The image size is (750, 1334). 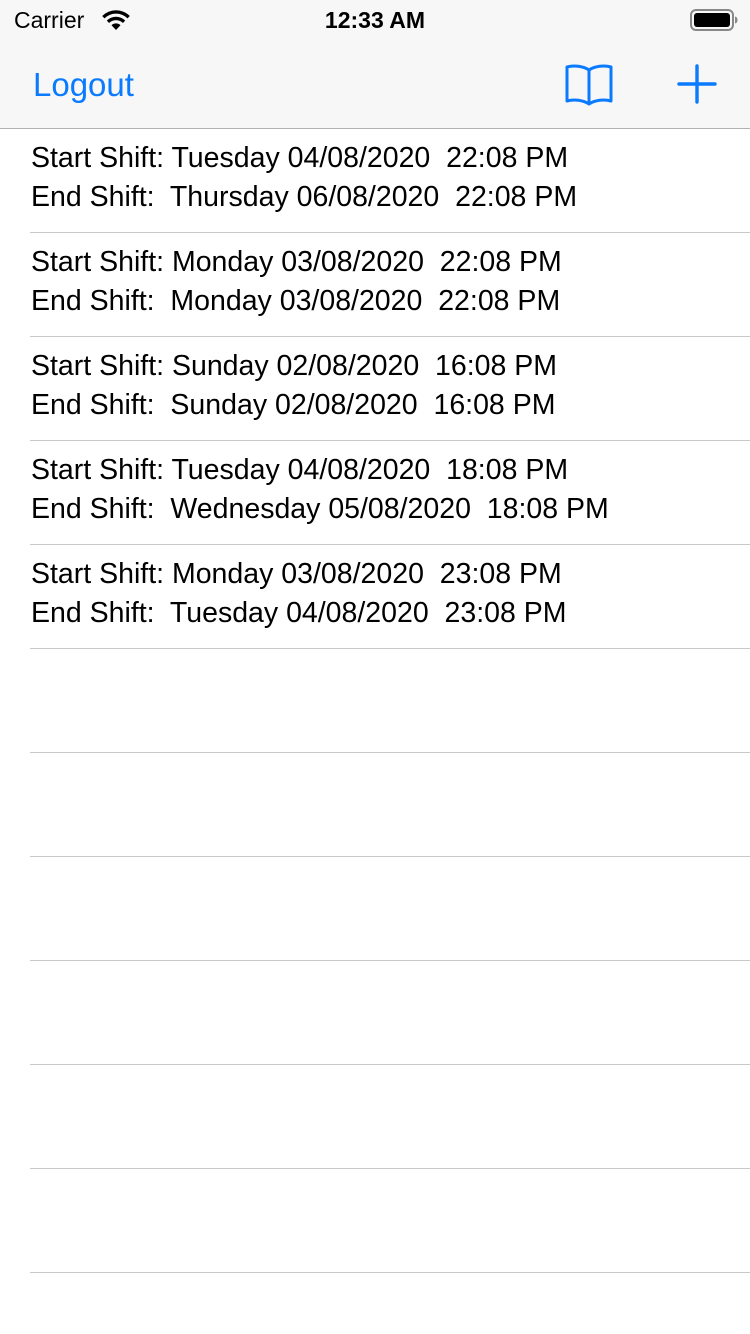 What do you see at coordinates (375, 84) in the screenshot?
I see `navigation-bar: Logout` at bounding box center [375, 84].